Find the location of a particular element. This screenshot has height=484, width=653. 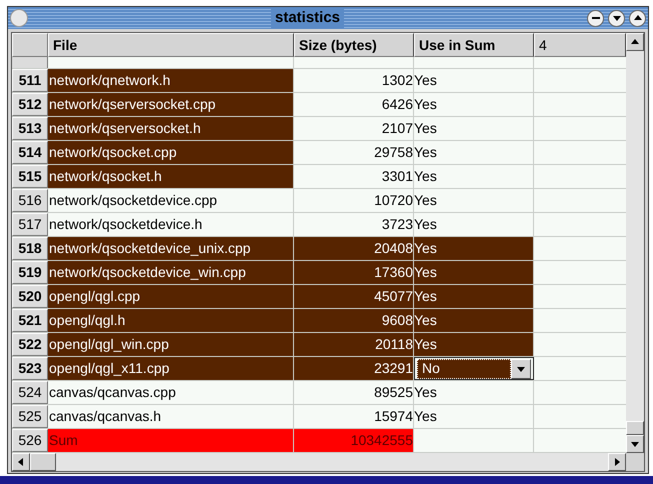

window-menu-button is located at coordinates (19, 18).